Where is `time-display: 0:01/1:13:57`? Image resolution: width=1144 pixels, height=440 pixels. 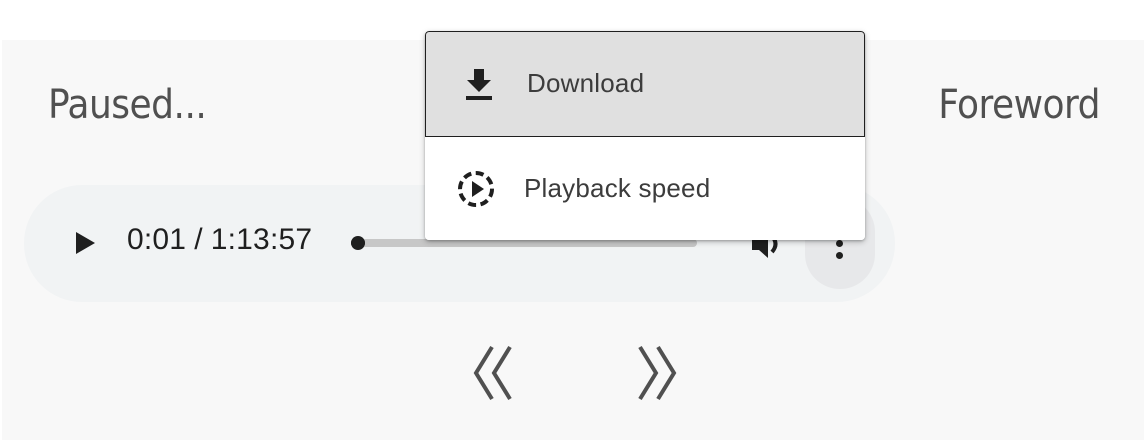
time-display: 0:01/1:13:57 is located at coordinates (219, 240).